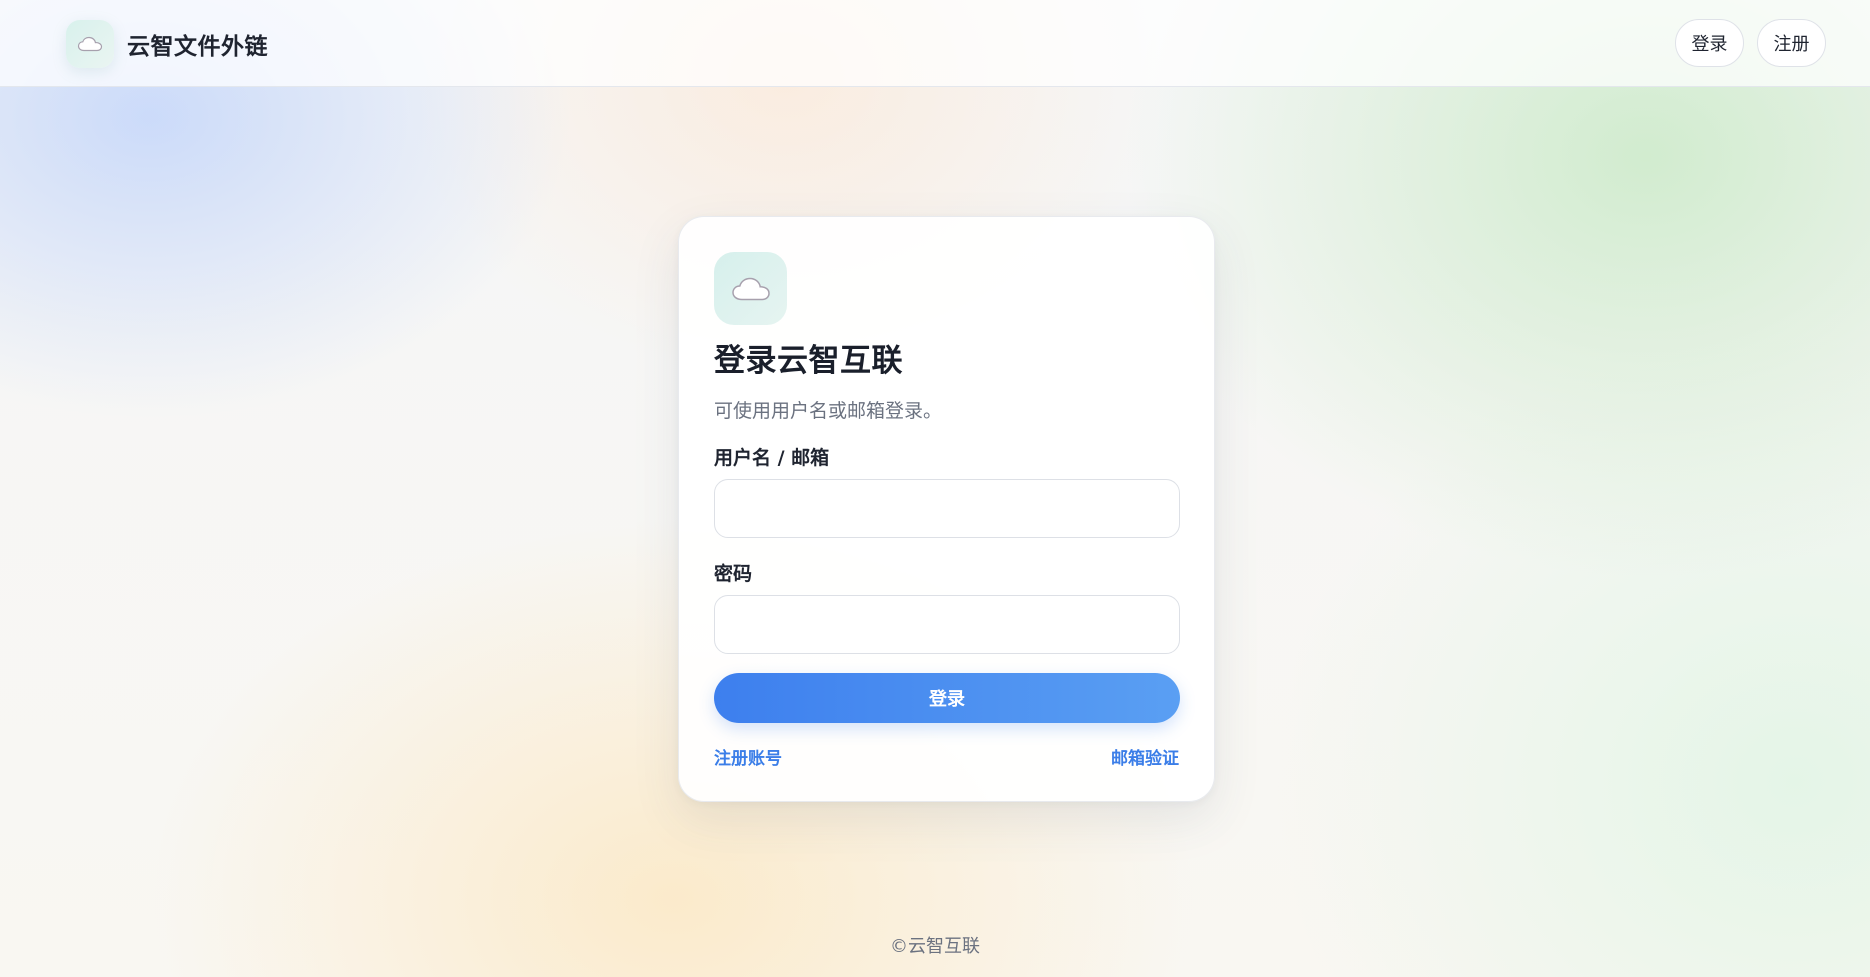 The image size is (1870, 977). Describe the element at coordinates (935, 43) in the screenshot. I see `top-header: 云智文件外链 登录 注册` at that location.